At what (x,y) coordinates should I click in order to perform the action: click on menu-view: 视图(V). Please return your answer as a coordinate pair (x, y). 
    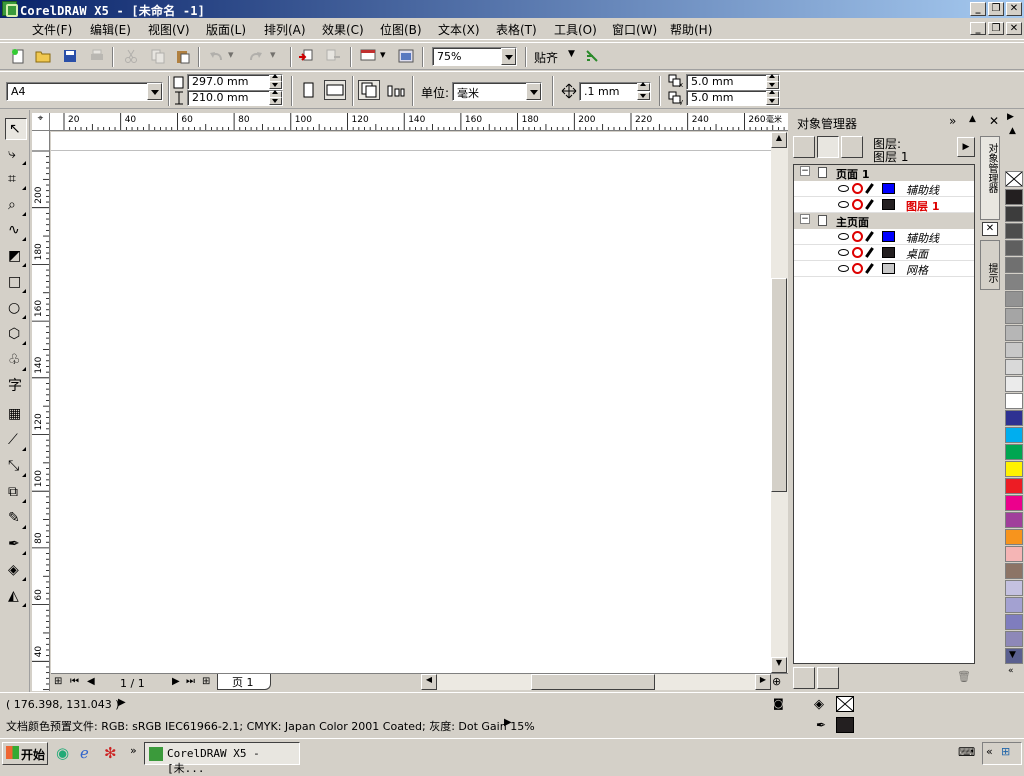
    Looking at the image, I should click on (169, 29).